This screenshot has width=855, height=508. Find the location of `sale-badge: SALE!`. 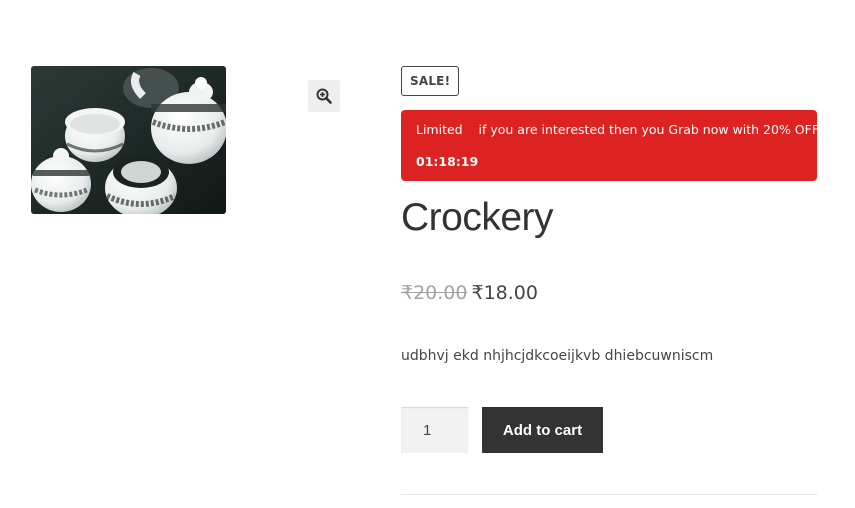

sale-badge: SALE! is located at coordinates (430, 81).